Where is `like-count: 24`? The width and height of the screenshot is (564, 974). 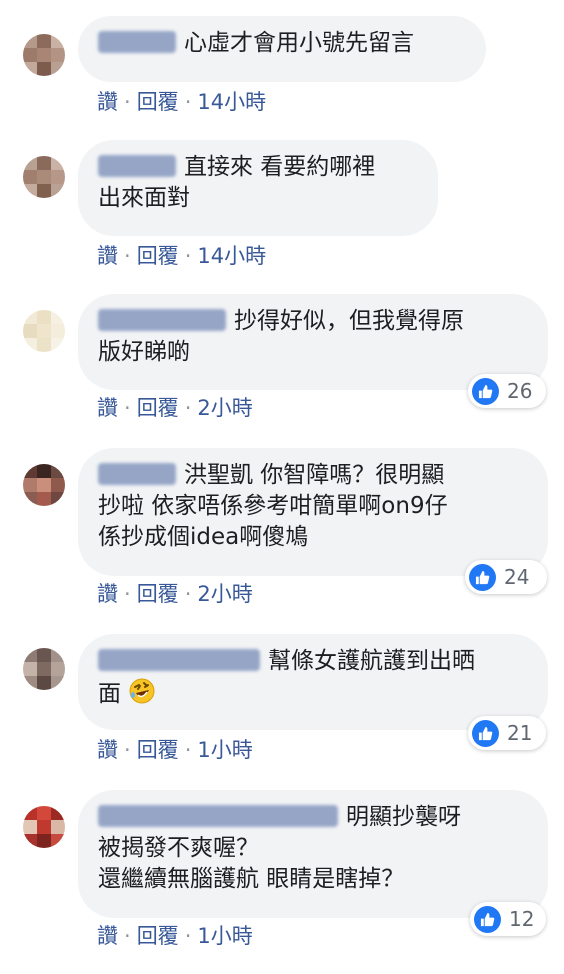 like-count: 24 is located at coordinates (517, 577).